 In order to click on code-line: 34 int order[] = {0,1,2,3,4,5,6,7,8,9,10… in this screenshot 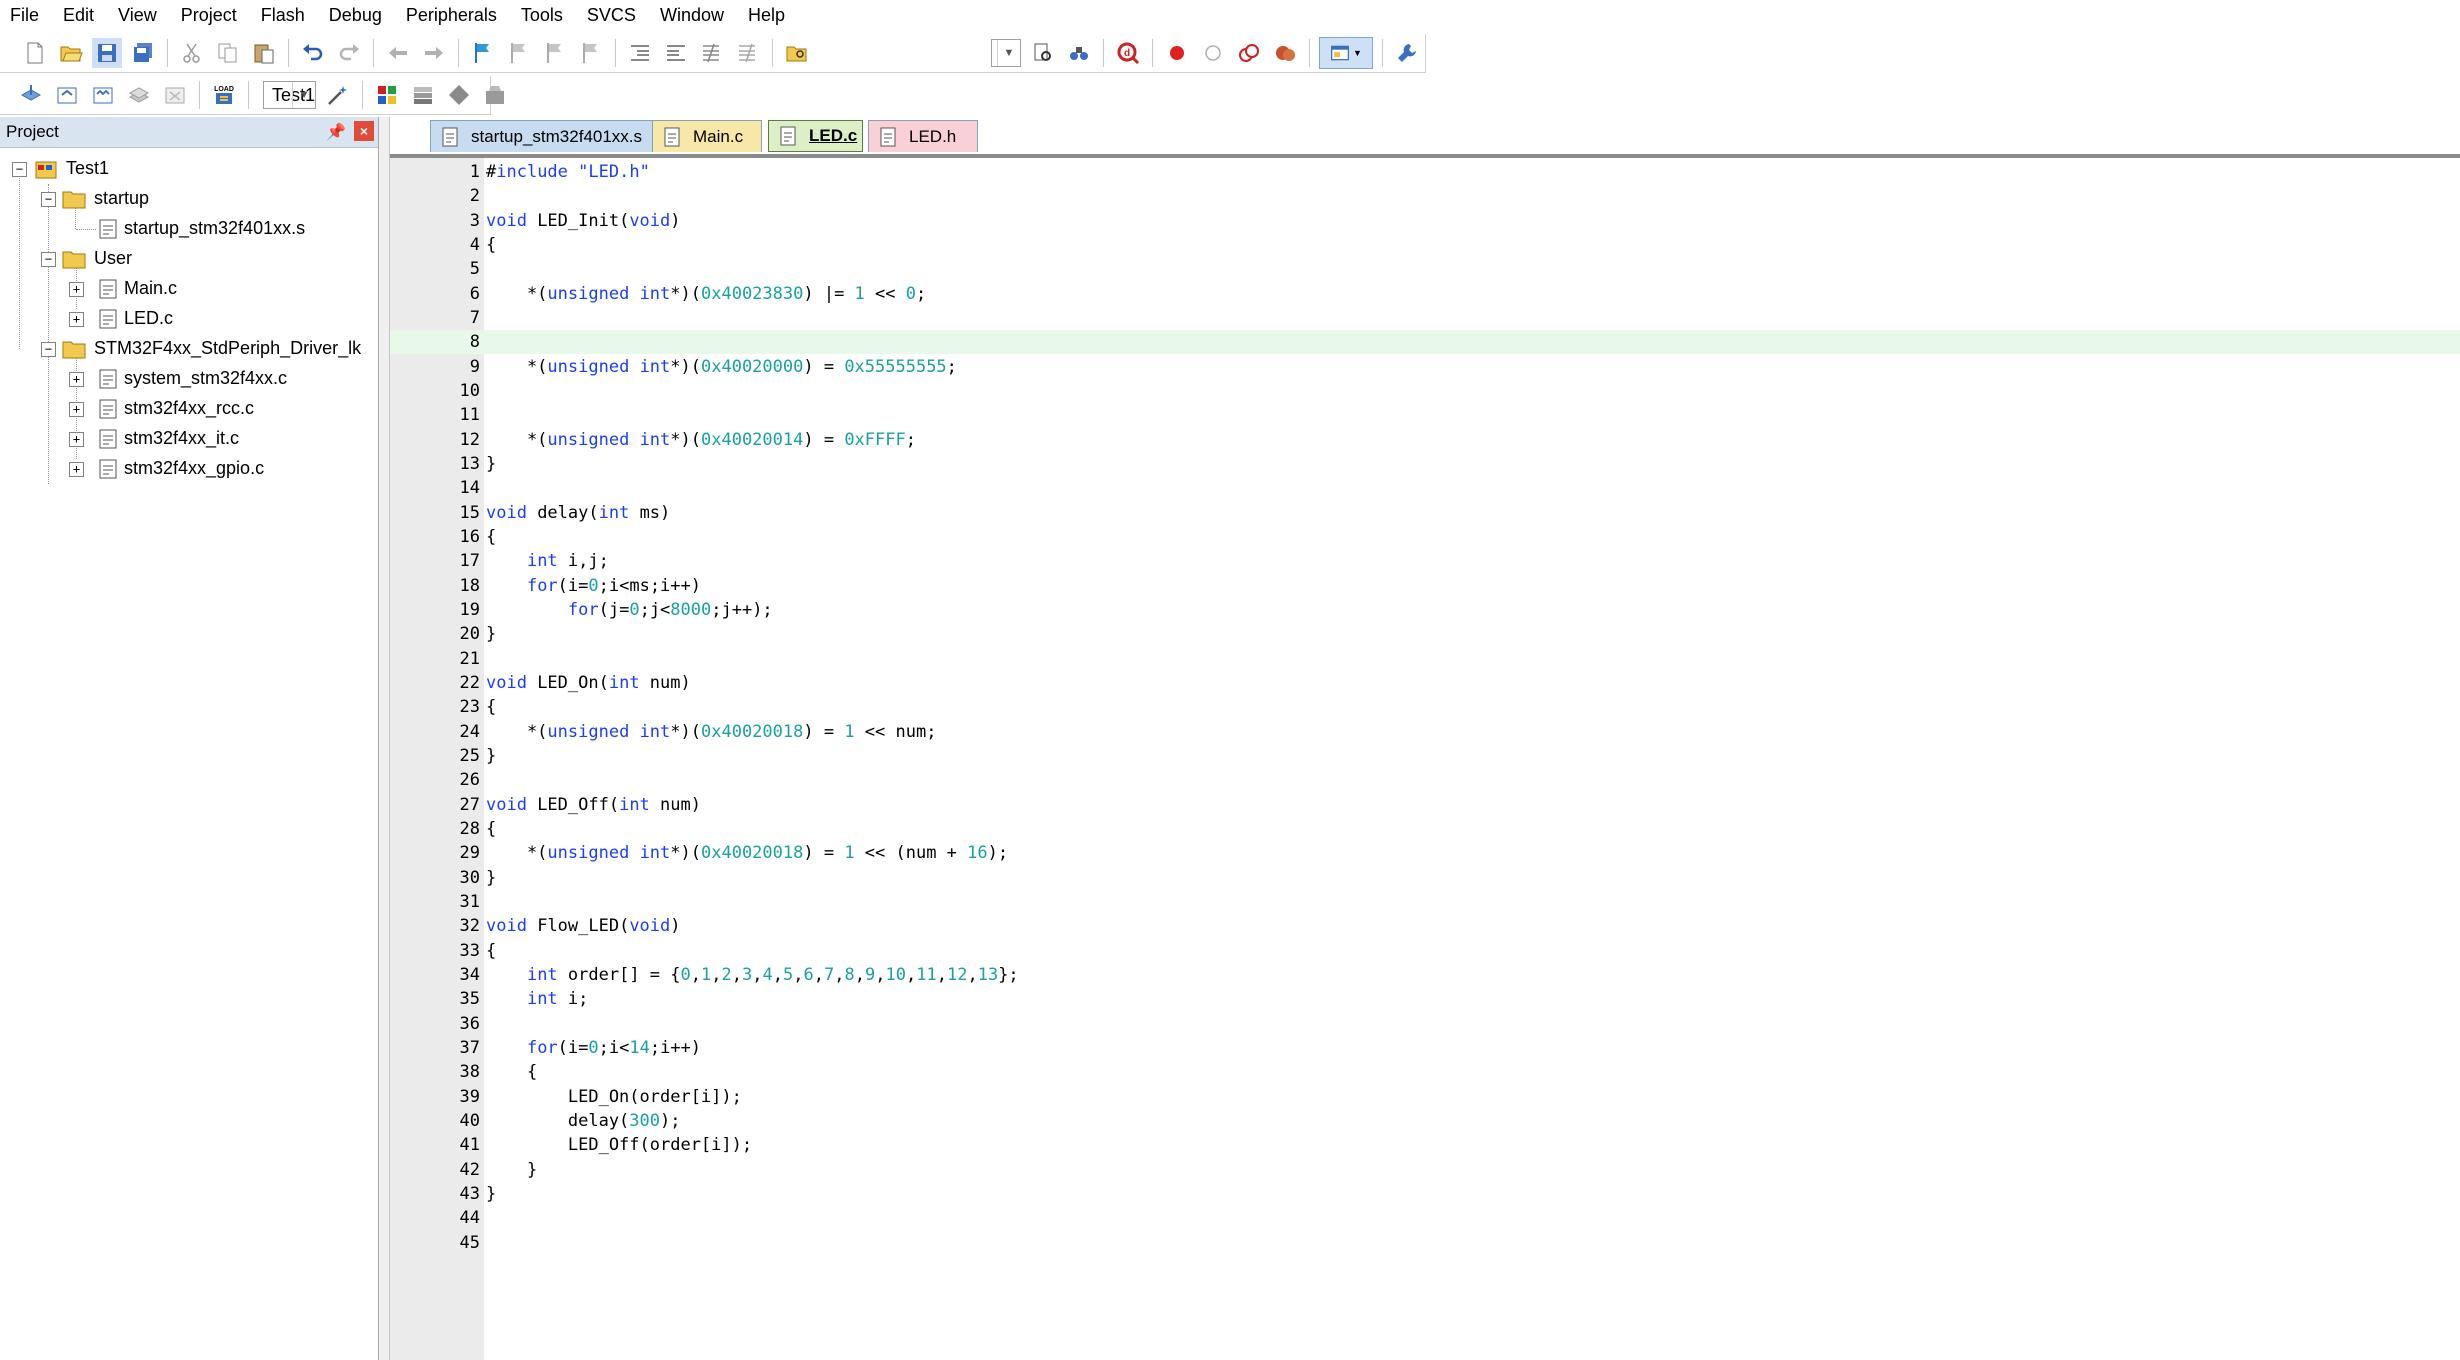, I will do `click(1425, 975)`.